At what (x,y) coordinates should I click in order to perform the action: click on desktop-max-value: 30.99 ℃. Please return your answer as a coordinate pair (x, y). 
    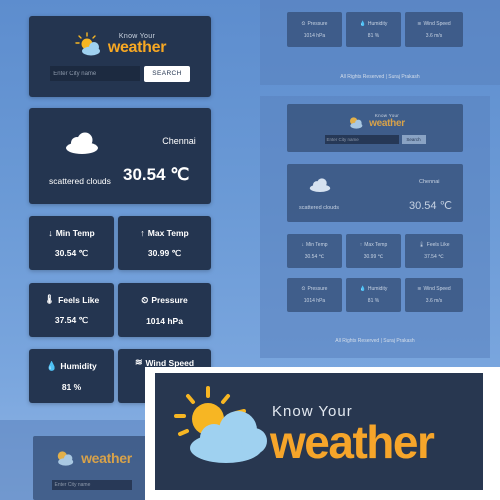
    Looking at the image, I should click on (373, 257).